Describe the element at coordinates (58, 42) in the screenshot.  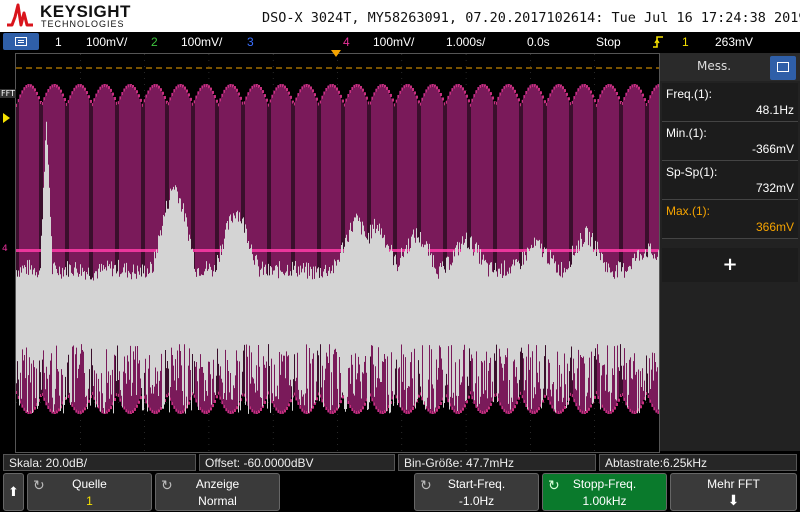
I see `ch1-number: 1` at that location.